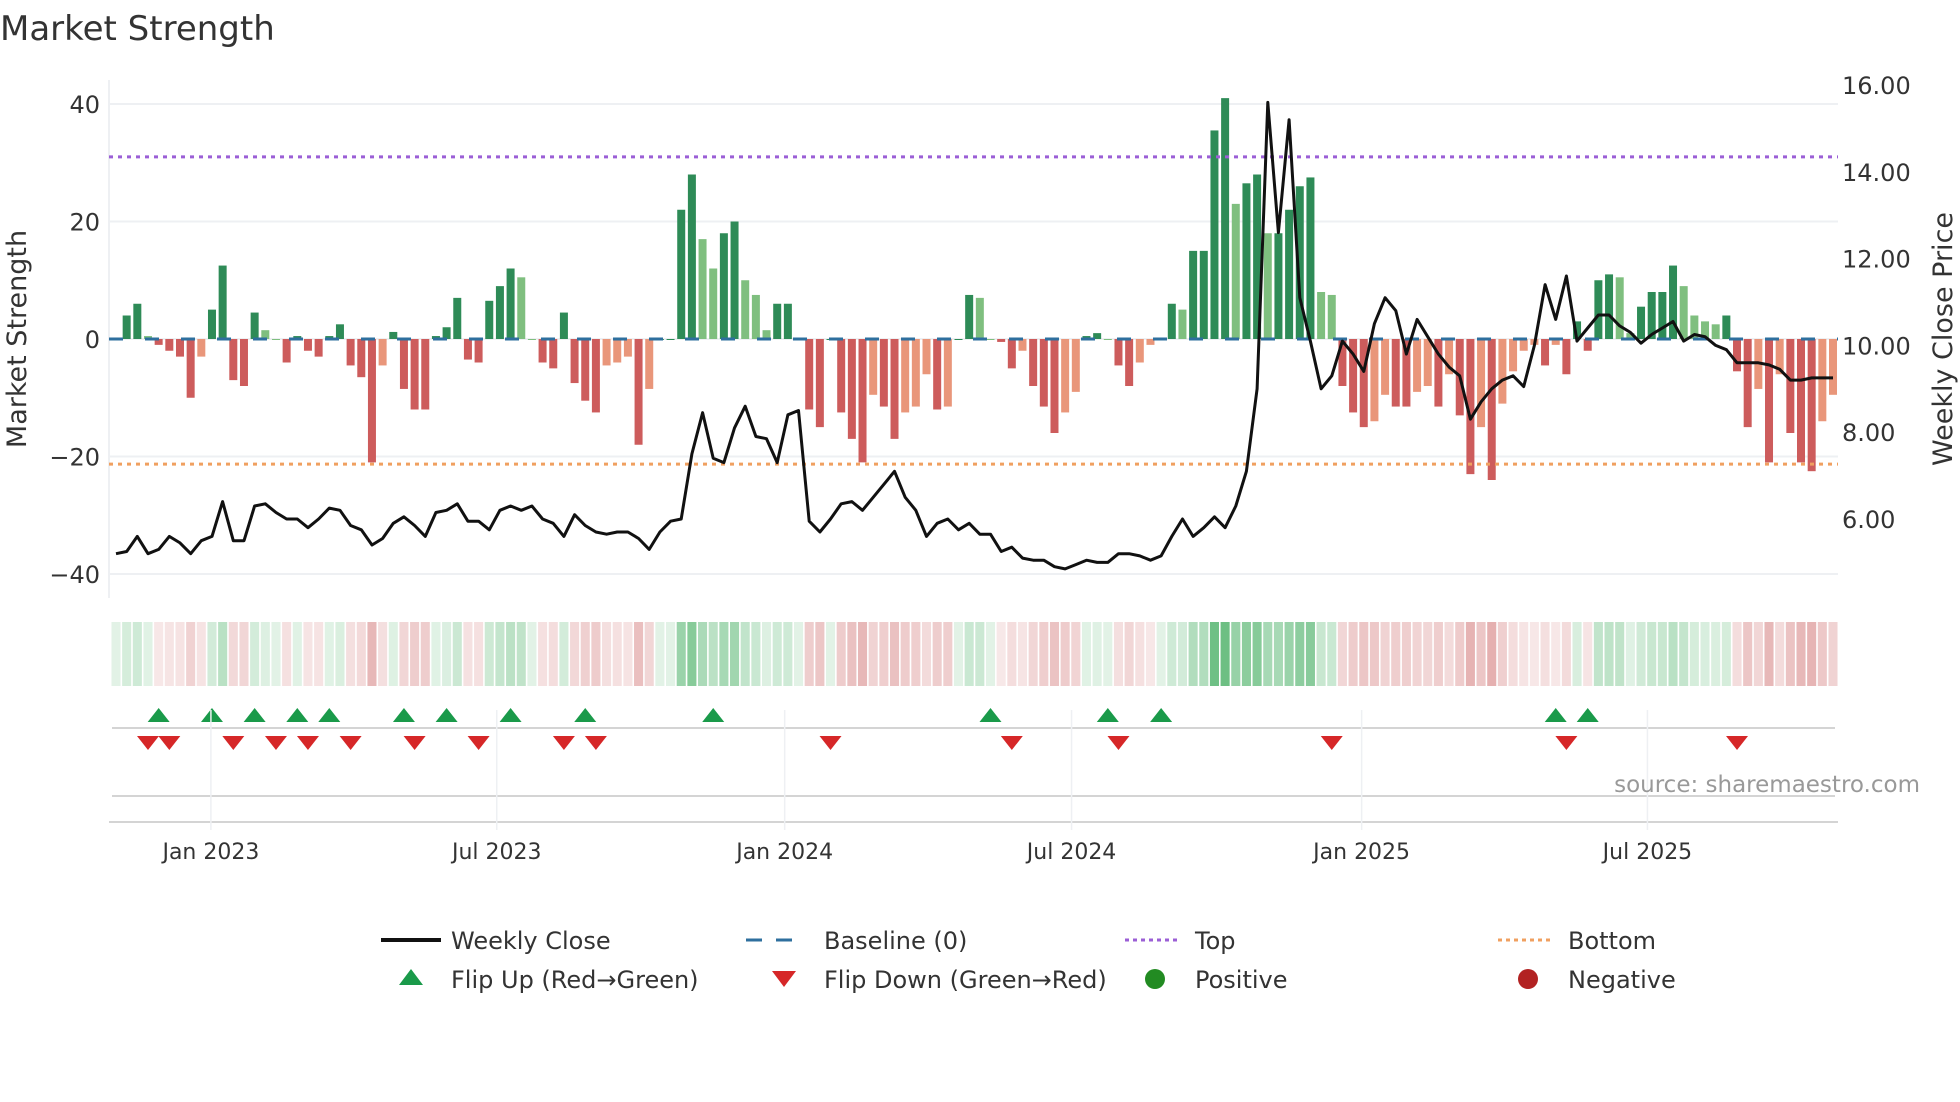 This screenshot has width=1960, height=1102. I want to click on legend-label: Flip Up (Red→Green), so click(575, 980).